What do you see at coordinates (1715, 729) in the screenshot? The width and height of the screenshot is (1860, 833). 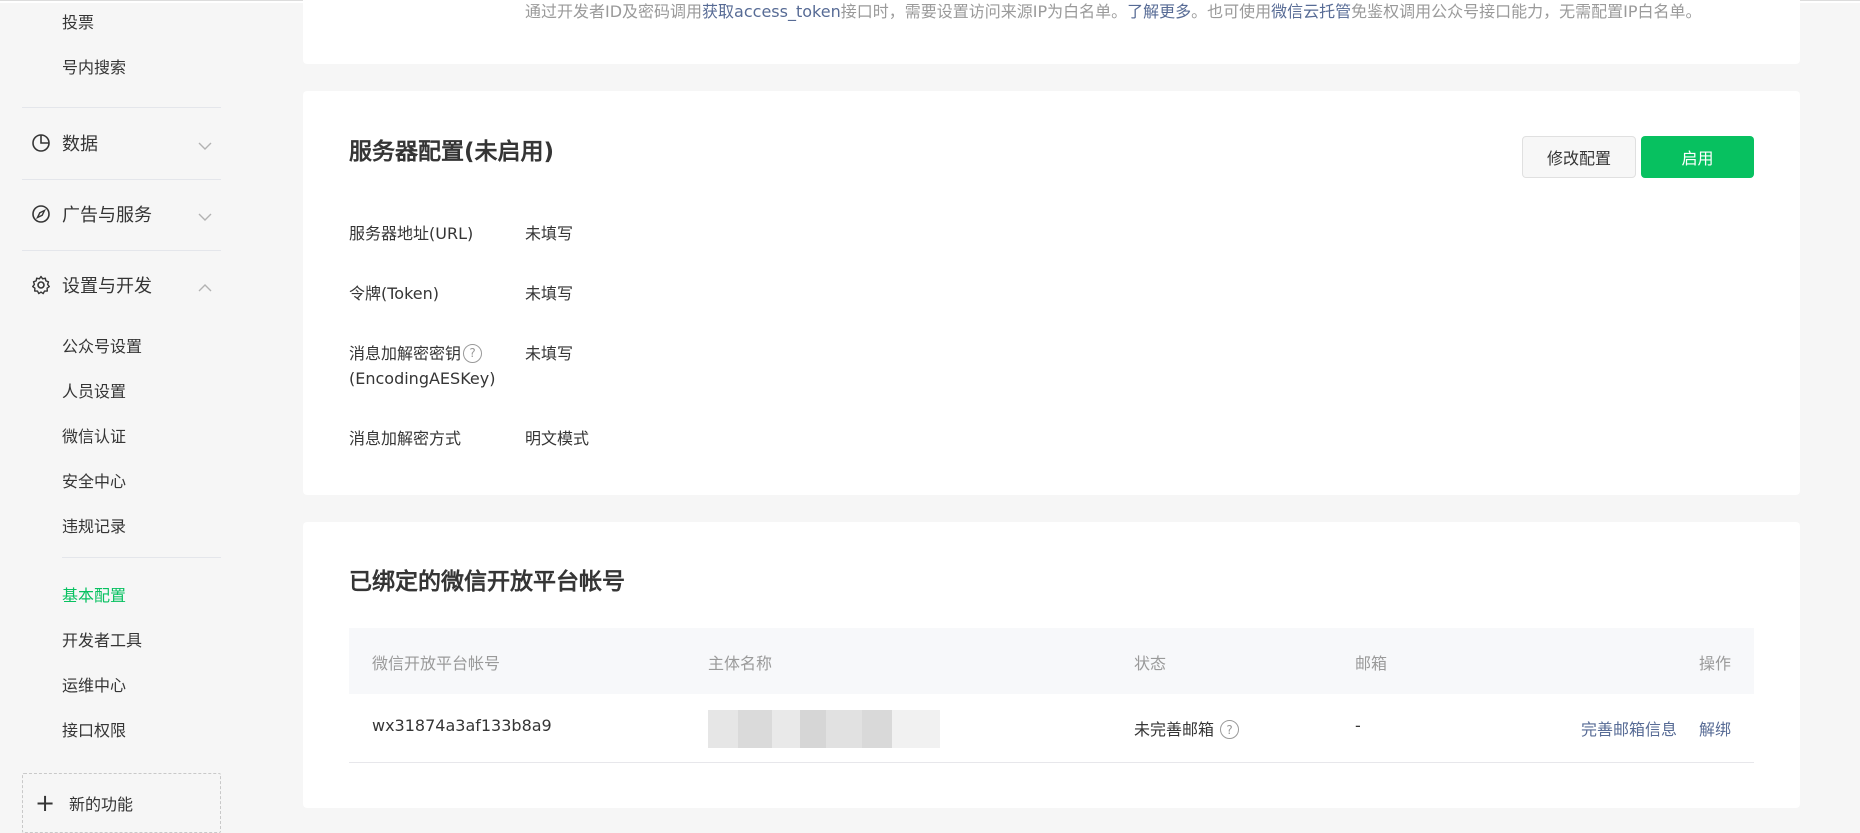 I see `unbind-link: 解绑` at bounding box center [1715, 729].